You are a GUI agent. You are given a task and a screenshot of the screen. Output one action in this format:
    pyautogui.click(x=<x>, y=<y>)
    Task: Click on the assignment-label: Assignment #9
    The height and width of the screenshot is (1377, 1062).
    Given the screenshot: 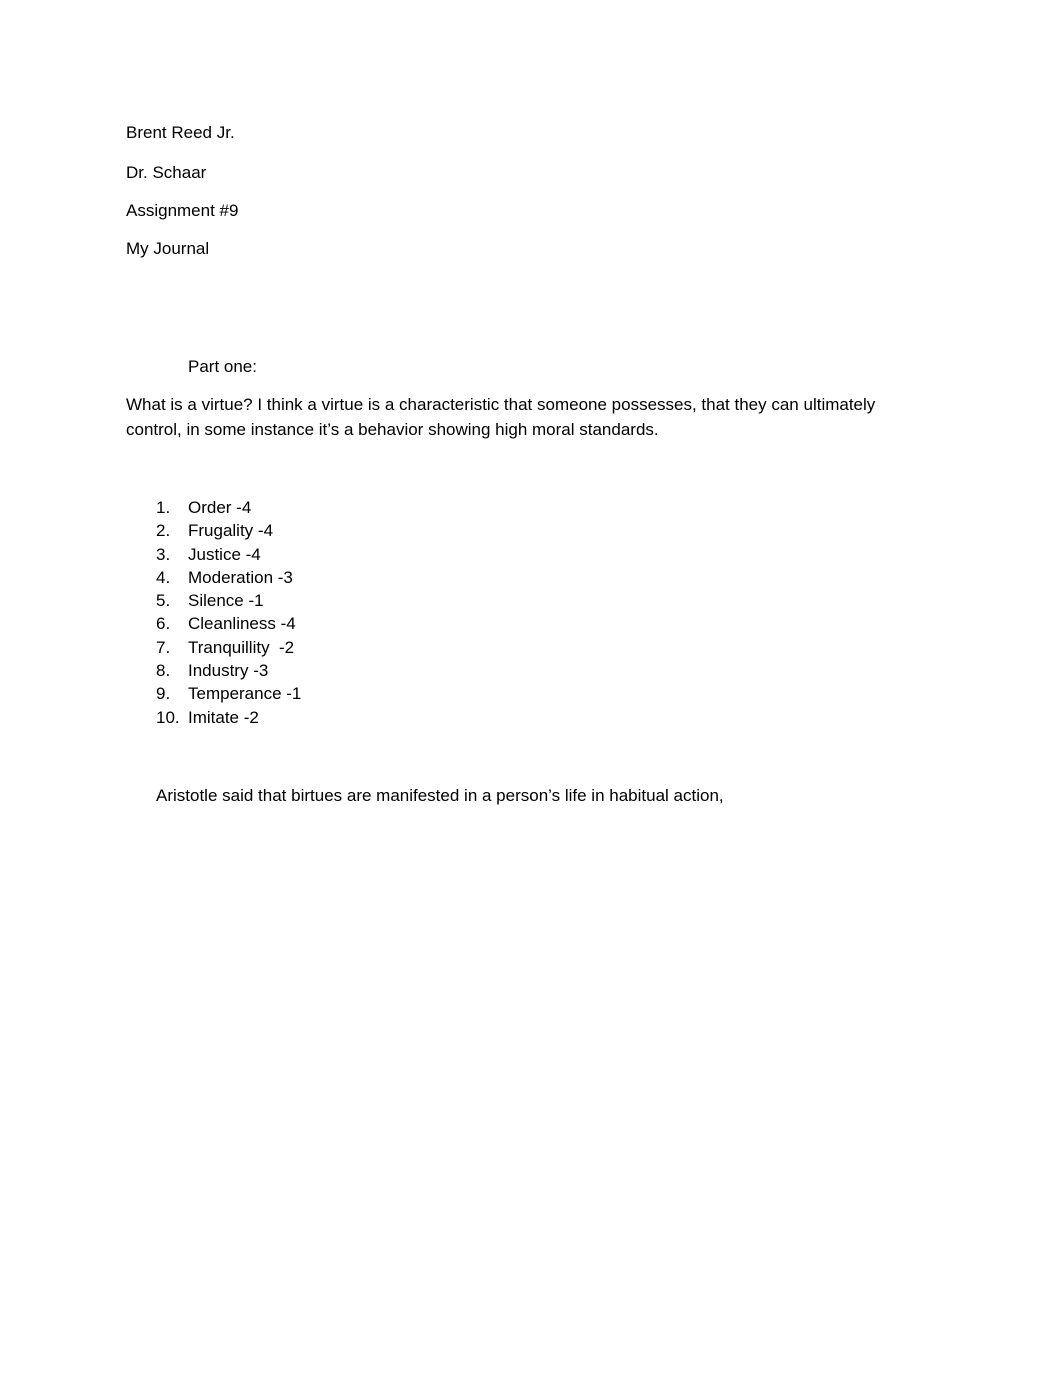 What is the action you would take?
    pyautogui.click(x=182, y=210)
    